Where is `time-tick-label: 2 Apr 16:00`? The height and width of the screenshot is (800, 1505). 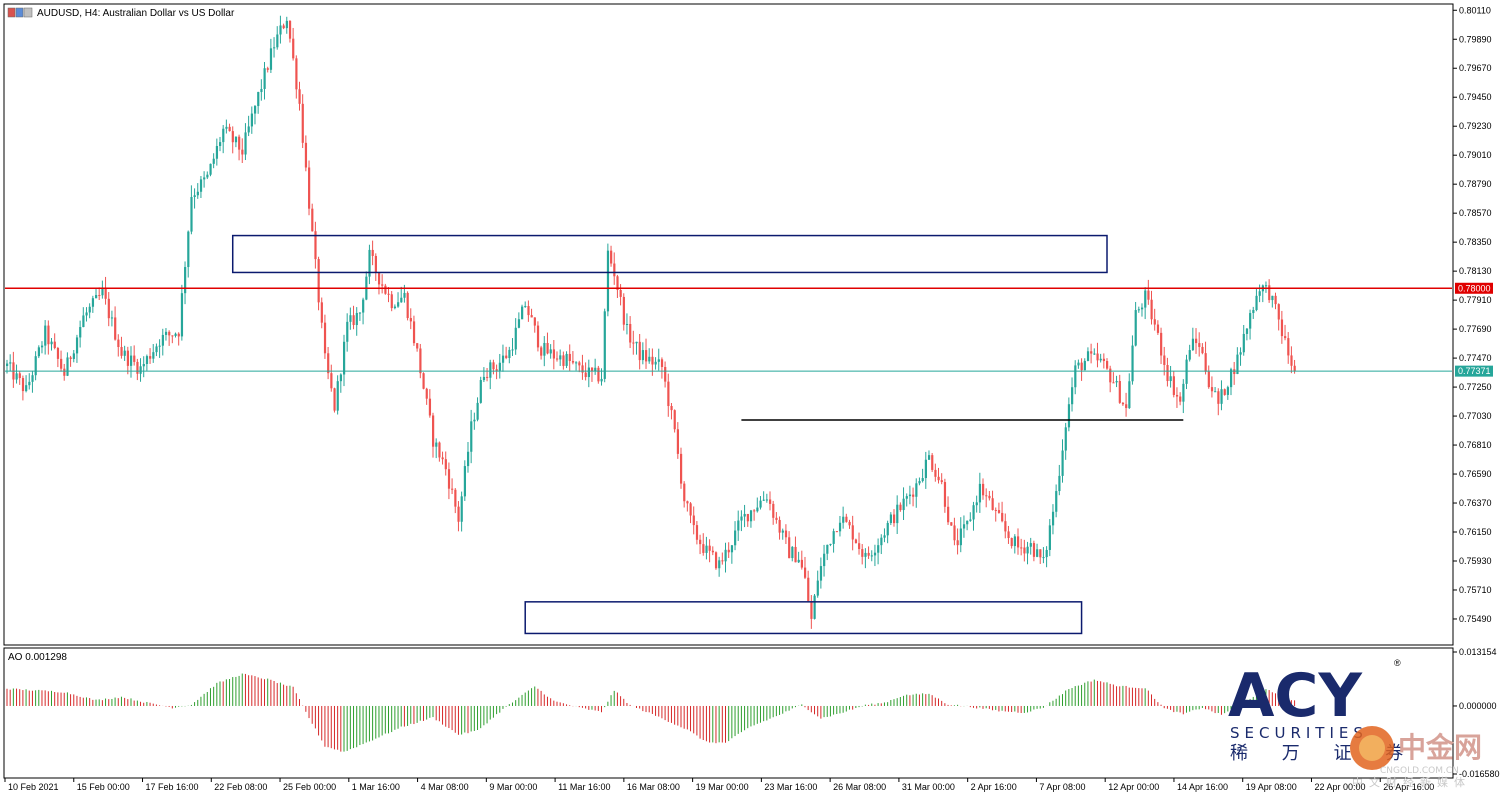 time-tick-label: 2 Apr 16:00 is located at coordinates (994, 787).